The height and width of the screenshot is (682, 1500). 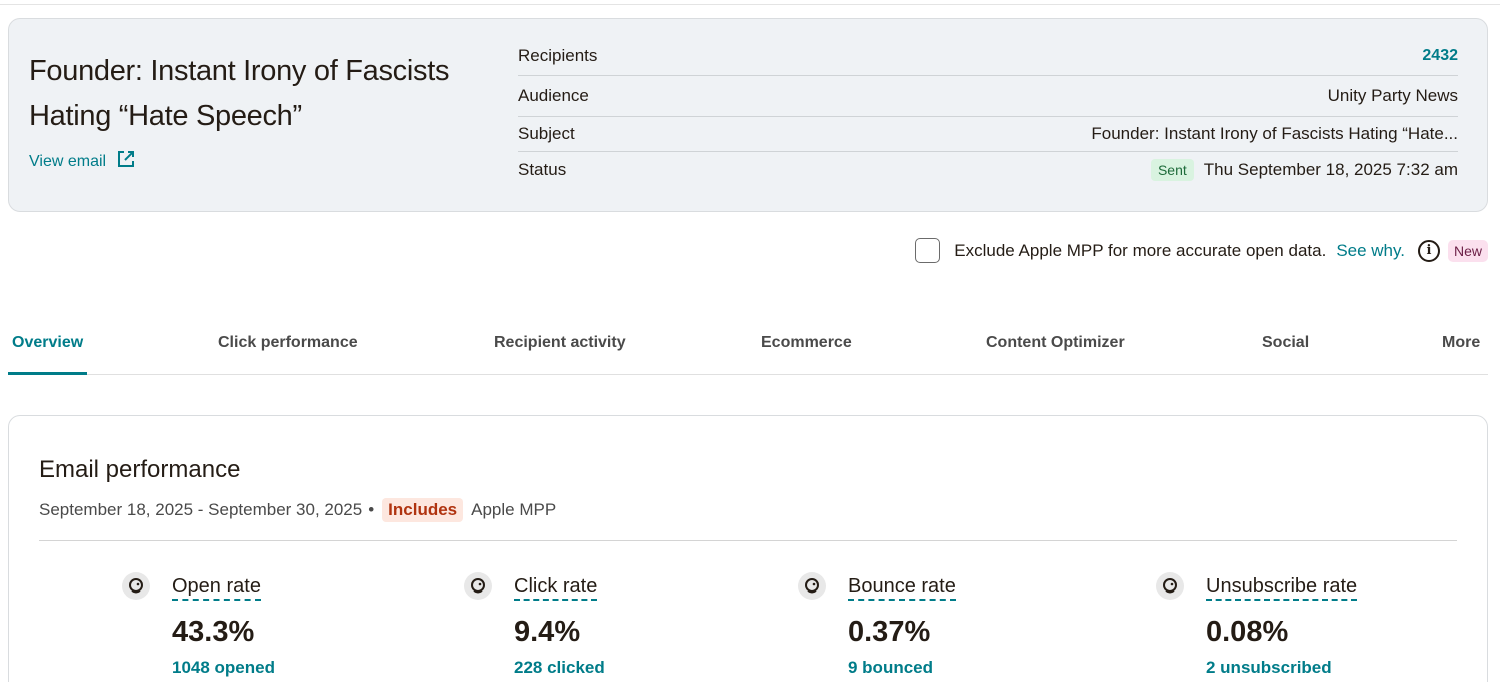 I want to click on external-link-icon, so click(x=126, y=161).